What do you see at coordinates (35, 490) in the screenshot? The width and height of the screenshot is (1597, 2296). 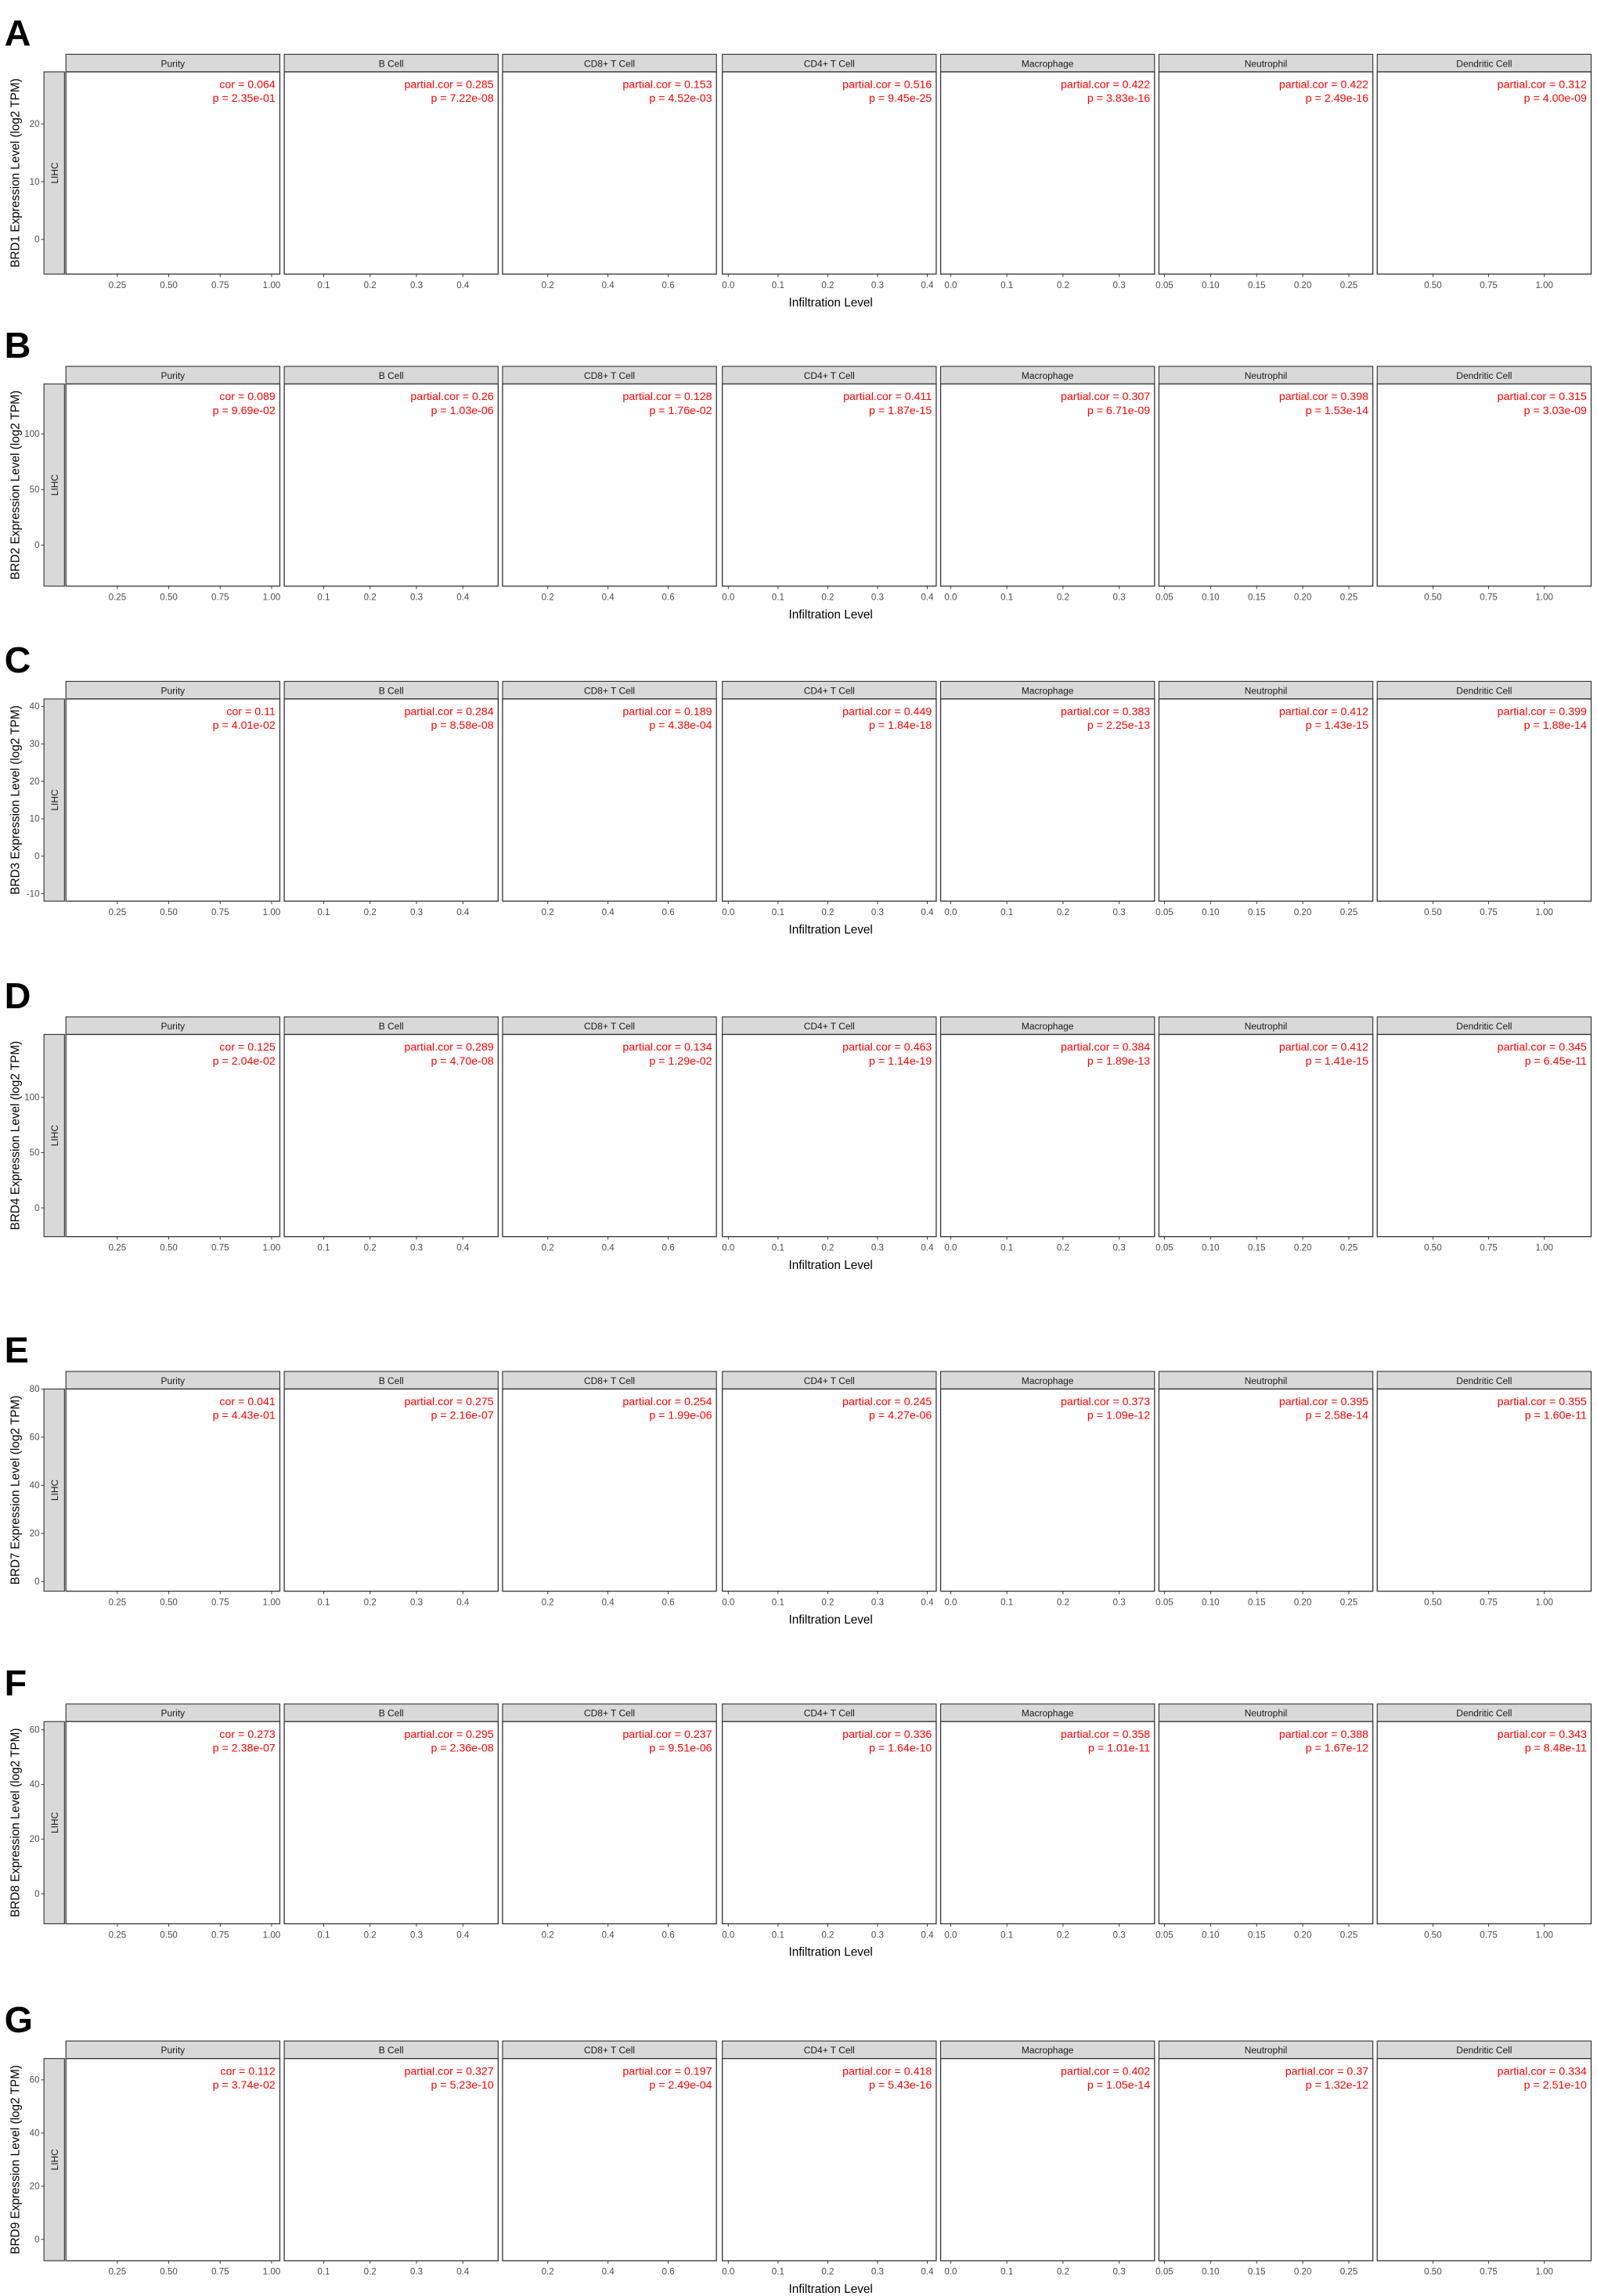 I see `y-tick-label: 50` at bounding box center [35, 490].